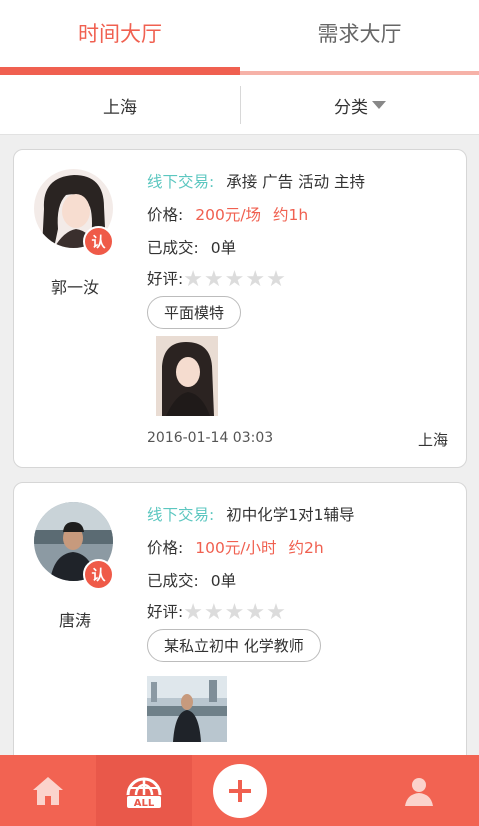  Describe the element at coordinates (144, 803) in the screenshot. I see `all-icon-label: ALL` at that location.